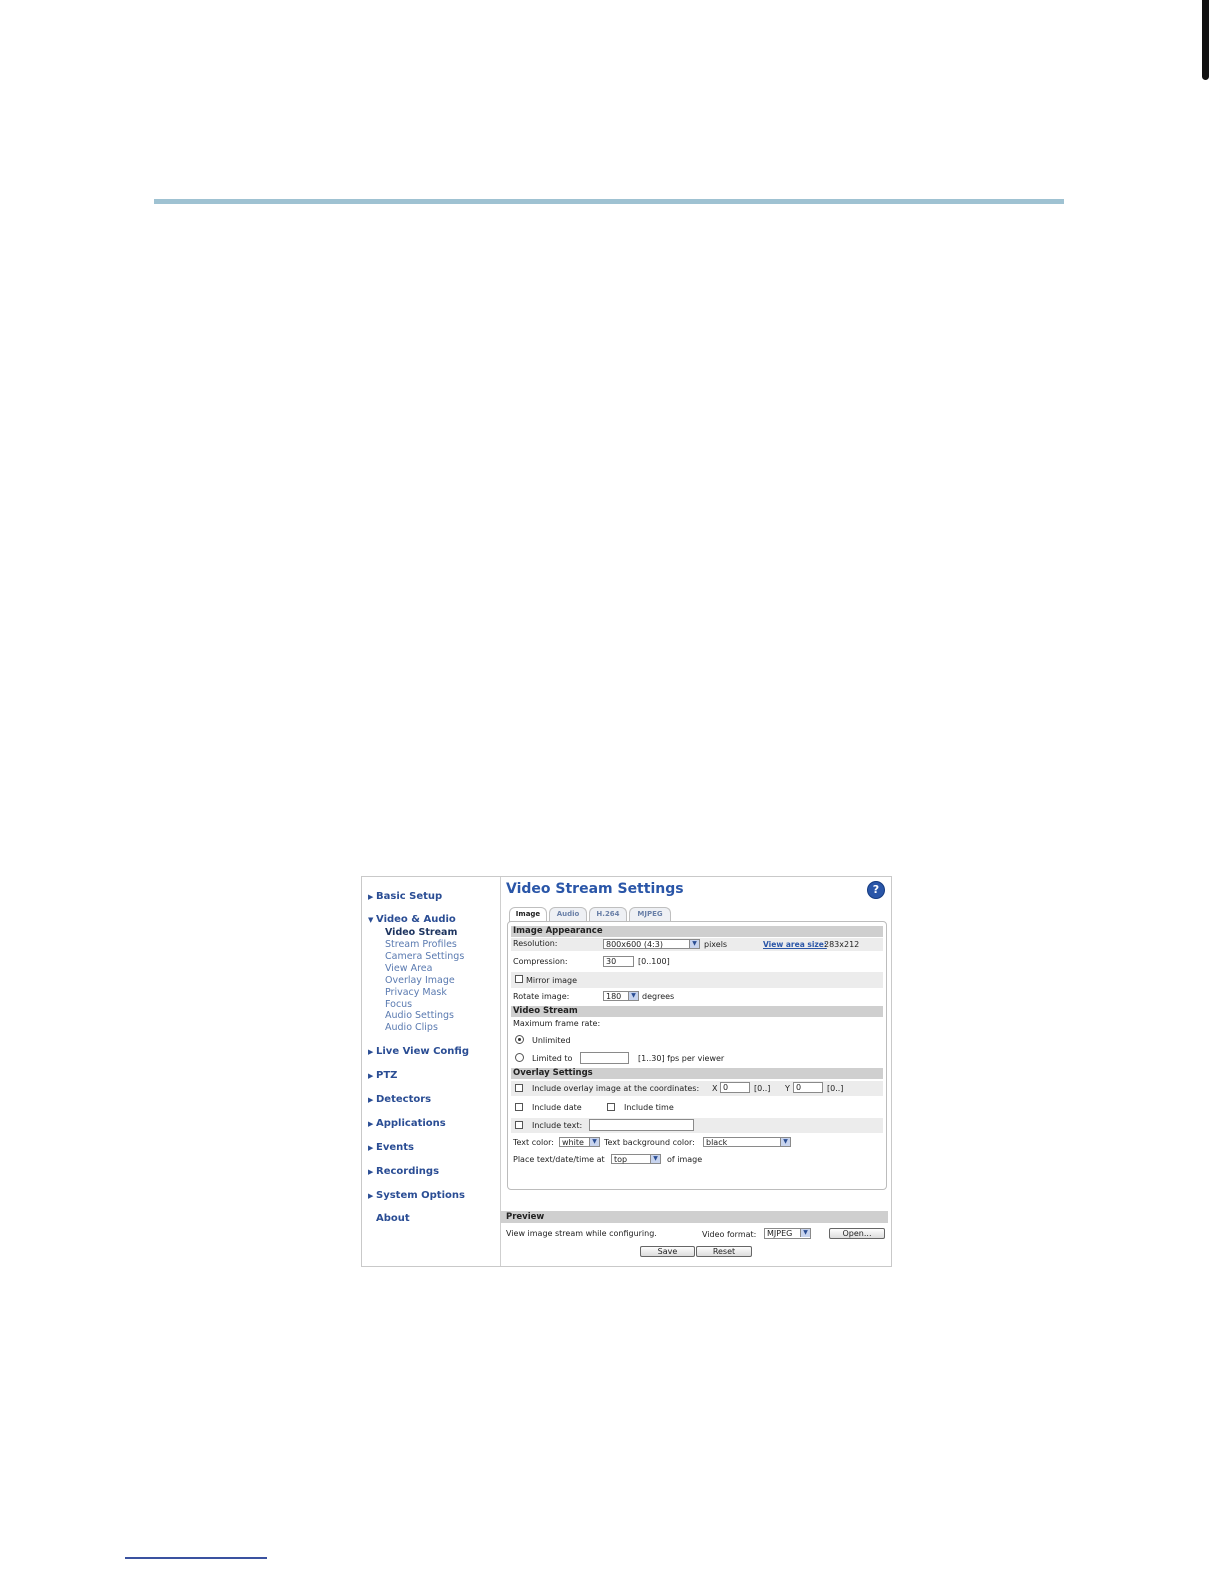 The width and height of the screenshot is (1224, 1584). Describe the element at coordinates (697, 1125) in the screenshot. I see `include-text-row: Include text:` at that location.